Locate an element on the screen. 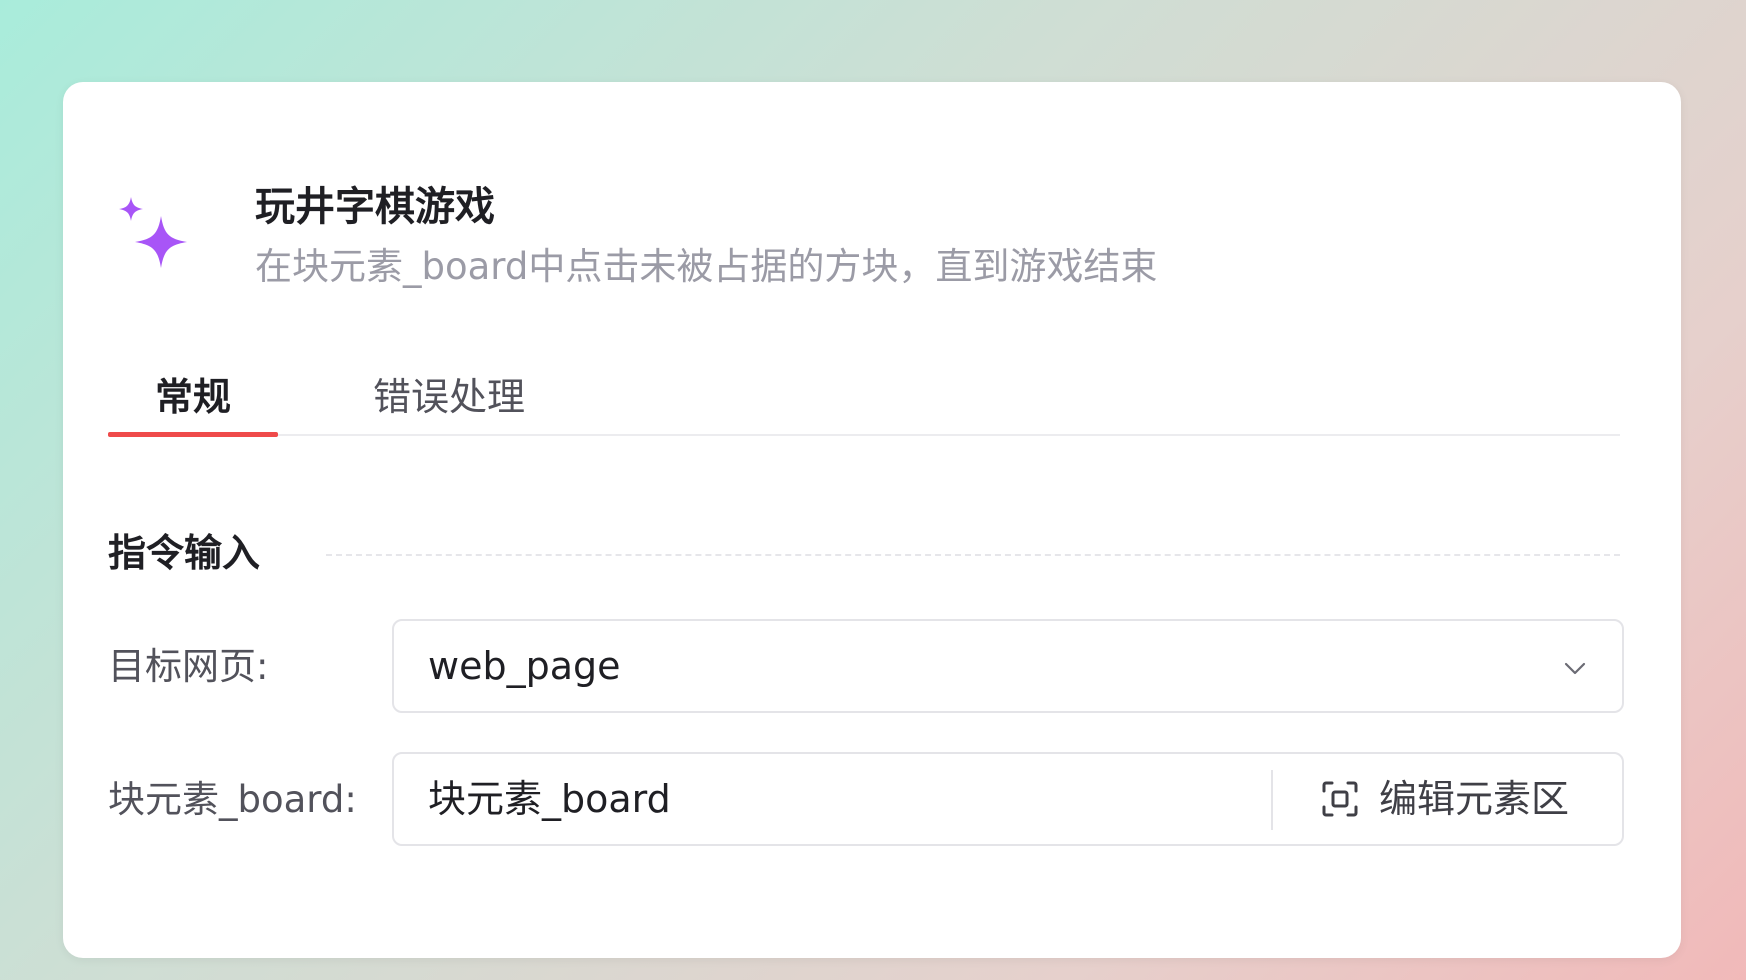 The width and height of the screenshot is (1746, 980). sparkle-icon is located at coordinates (153, 232).